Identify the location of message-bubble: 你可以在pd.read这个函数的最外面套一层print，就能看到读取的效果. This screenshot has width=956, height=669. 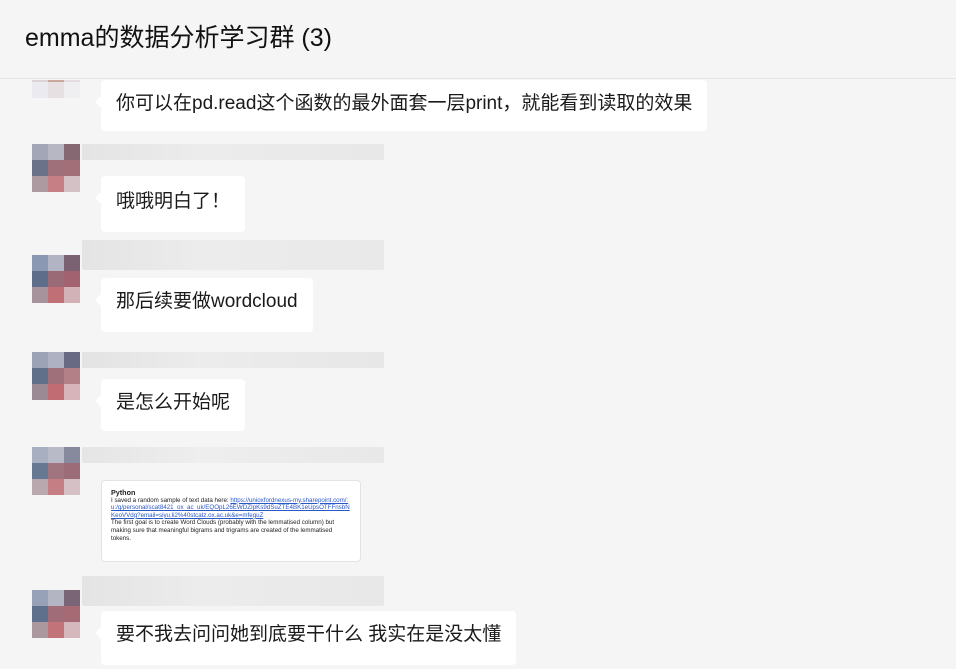
(401, 105).